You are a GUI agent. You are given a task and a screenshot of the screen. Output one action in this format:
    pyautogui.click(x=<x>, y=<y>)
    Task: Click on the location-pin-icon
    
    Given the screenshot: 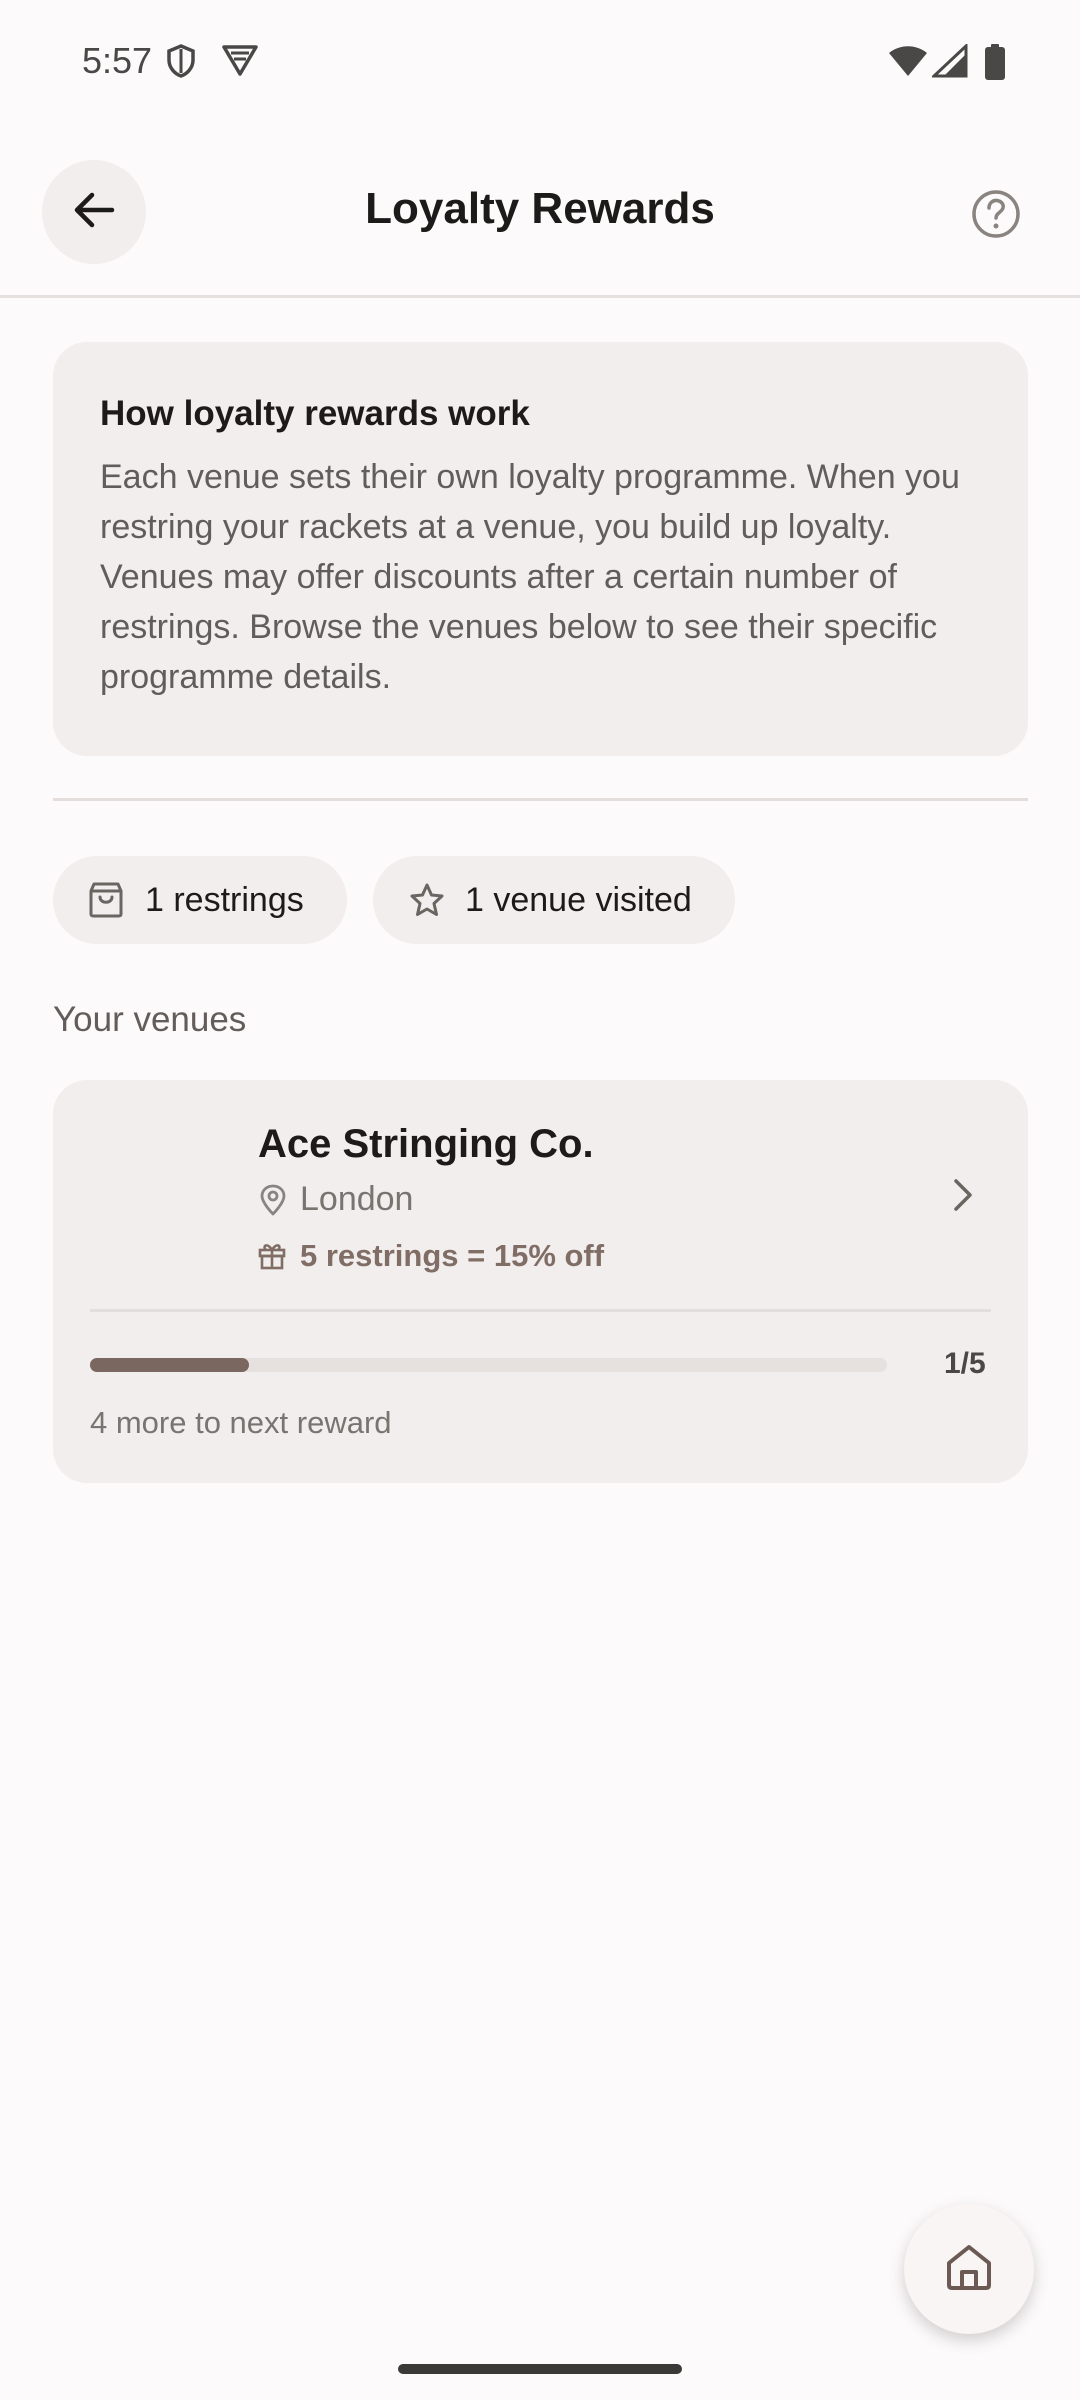 What is the action you would take?
    pyautogui.click(x=273, y=1202)
    